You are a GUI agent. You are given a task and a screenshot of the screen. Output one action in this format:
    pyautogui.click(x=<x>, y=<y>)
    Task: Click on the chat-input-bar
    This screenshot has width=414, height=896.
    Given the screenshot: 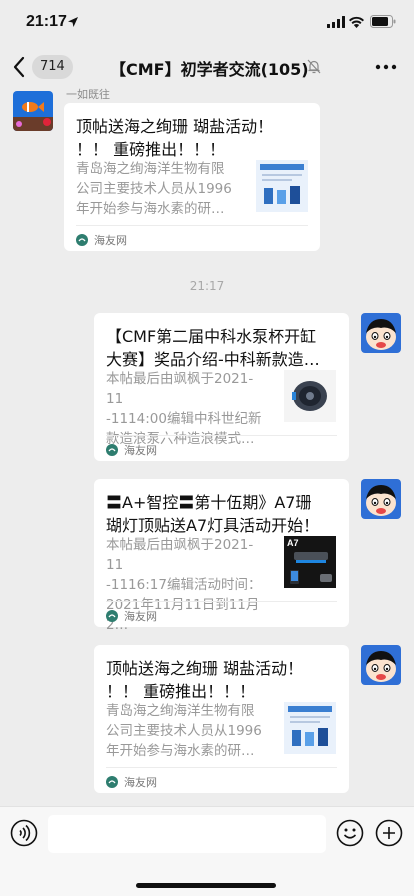 What is the action you would take?
    pyautogui.click(x=207, y=851)
    